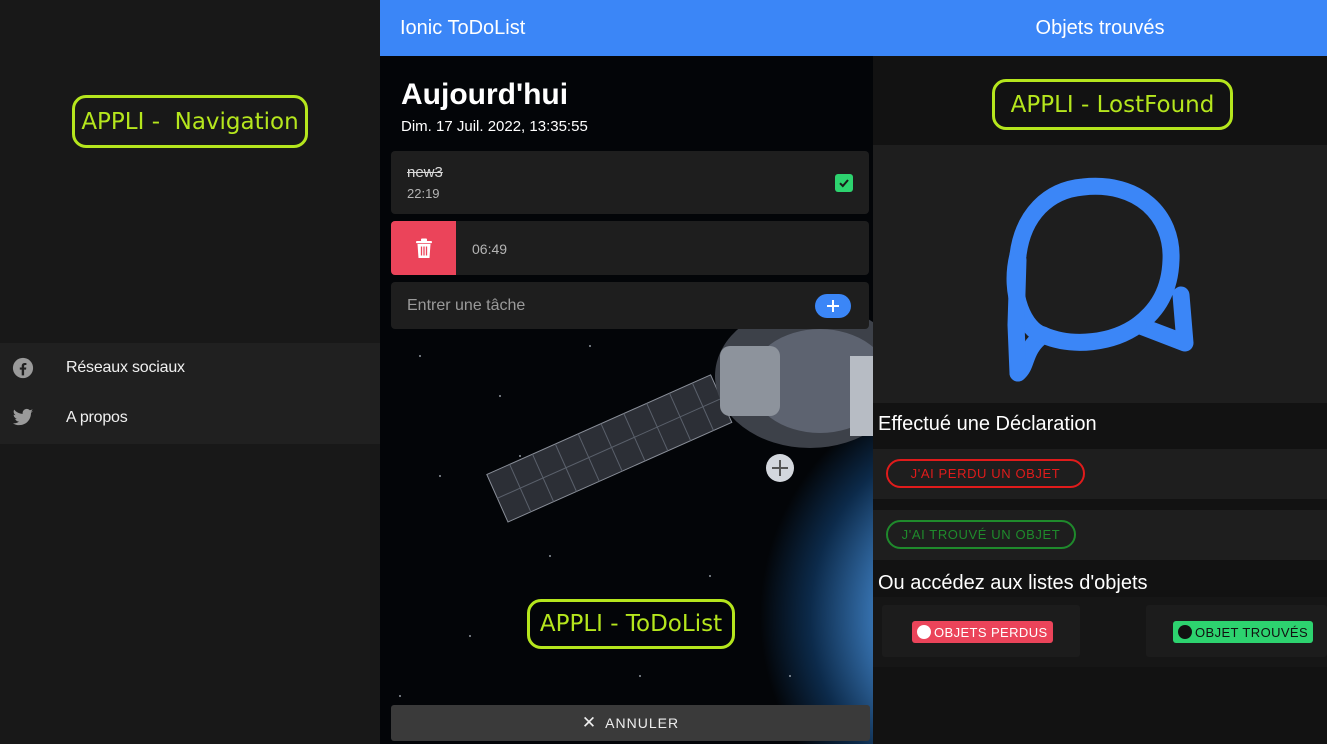 Image resolution: width=1327 pixels, height=744 pixels. What do you see at coordinates (23, 418) in the screenshot?
I see `twitter-icon` at bounding box center [23, 418].